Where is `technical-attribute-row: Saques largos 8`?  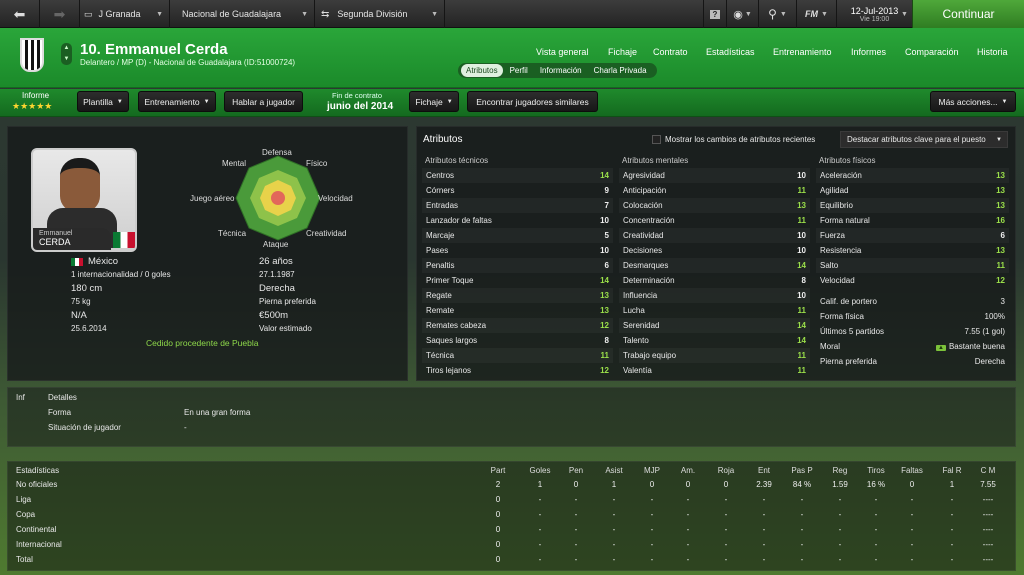 technical-attribute-row: Saques largos 8 is located at coordinates (517, 340).